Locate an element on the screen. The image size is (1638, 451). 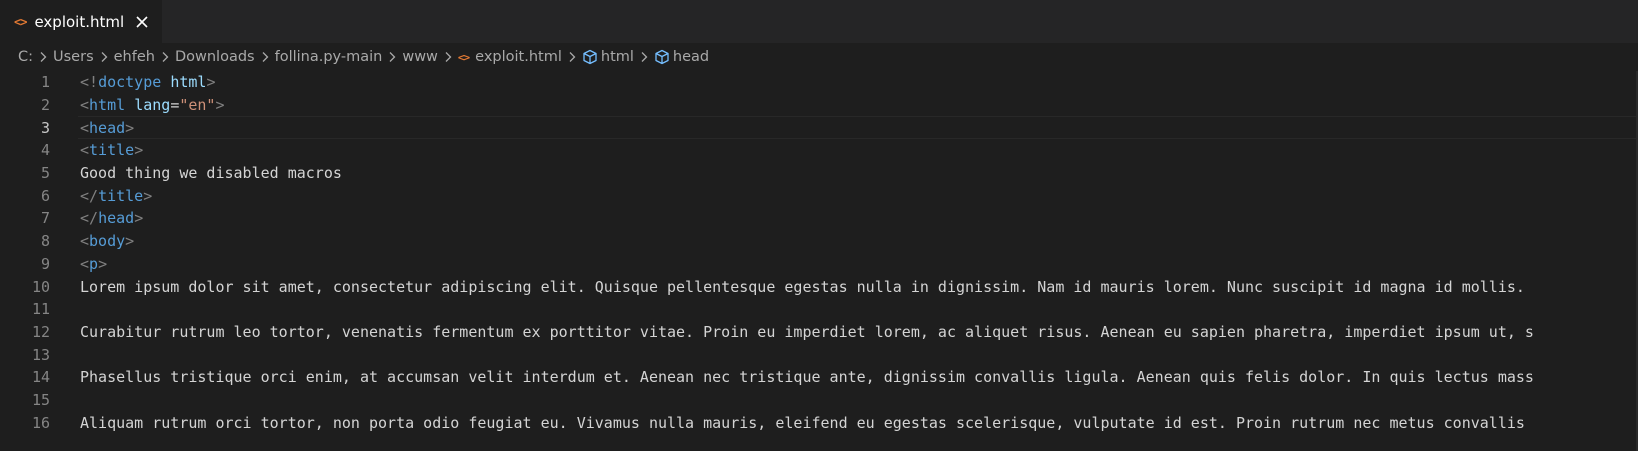
breadcrumb-item: follina.py-main is located at coordinates (329, 57).